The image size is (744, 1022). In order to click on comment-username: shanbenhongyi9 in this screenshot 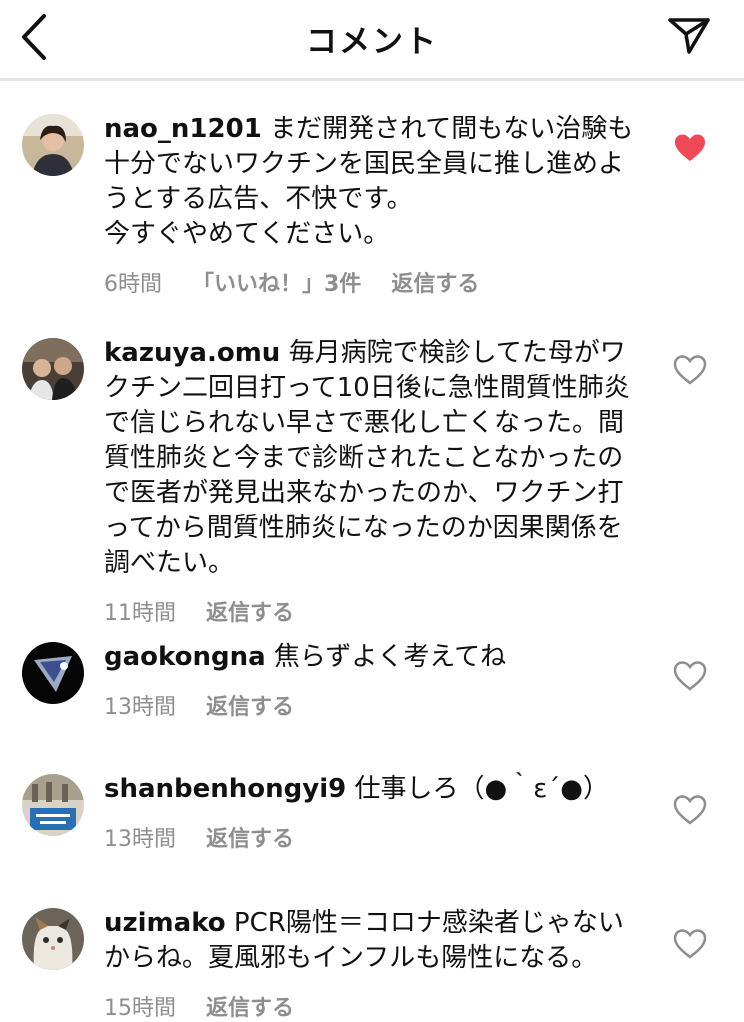, I will do `click(225, 789)`.